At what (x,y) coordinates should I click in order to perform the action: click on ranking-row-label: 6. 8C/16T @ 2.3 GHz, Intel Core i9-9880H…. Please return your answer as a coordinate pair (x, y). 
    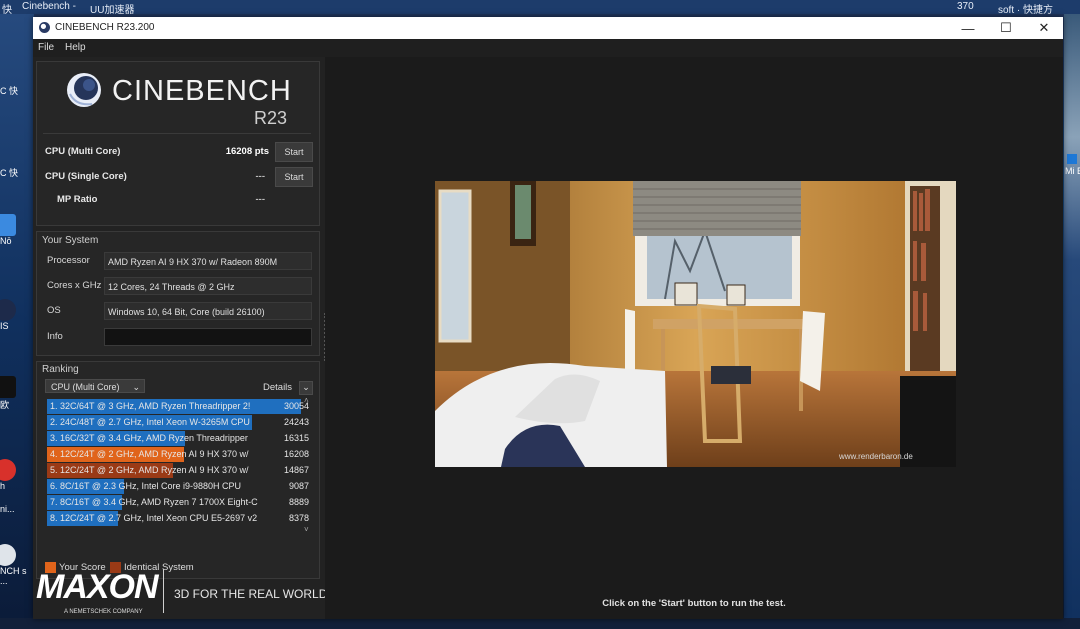
    Looking at the image, I should click on (146, 486).